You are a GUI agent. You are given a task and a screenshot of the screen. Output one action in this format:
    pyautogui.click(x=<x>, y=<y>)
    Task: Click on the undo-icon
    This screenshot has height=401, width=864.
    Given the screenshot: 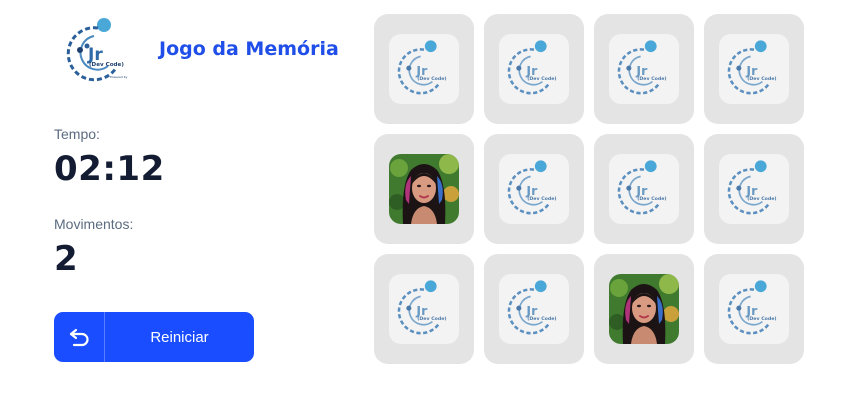 What is the action you would take?
    pyautogui.click(x=79, y=337)
    